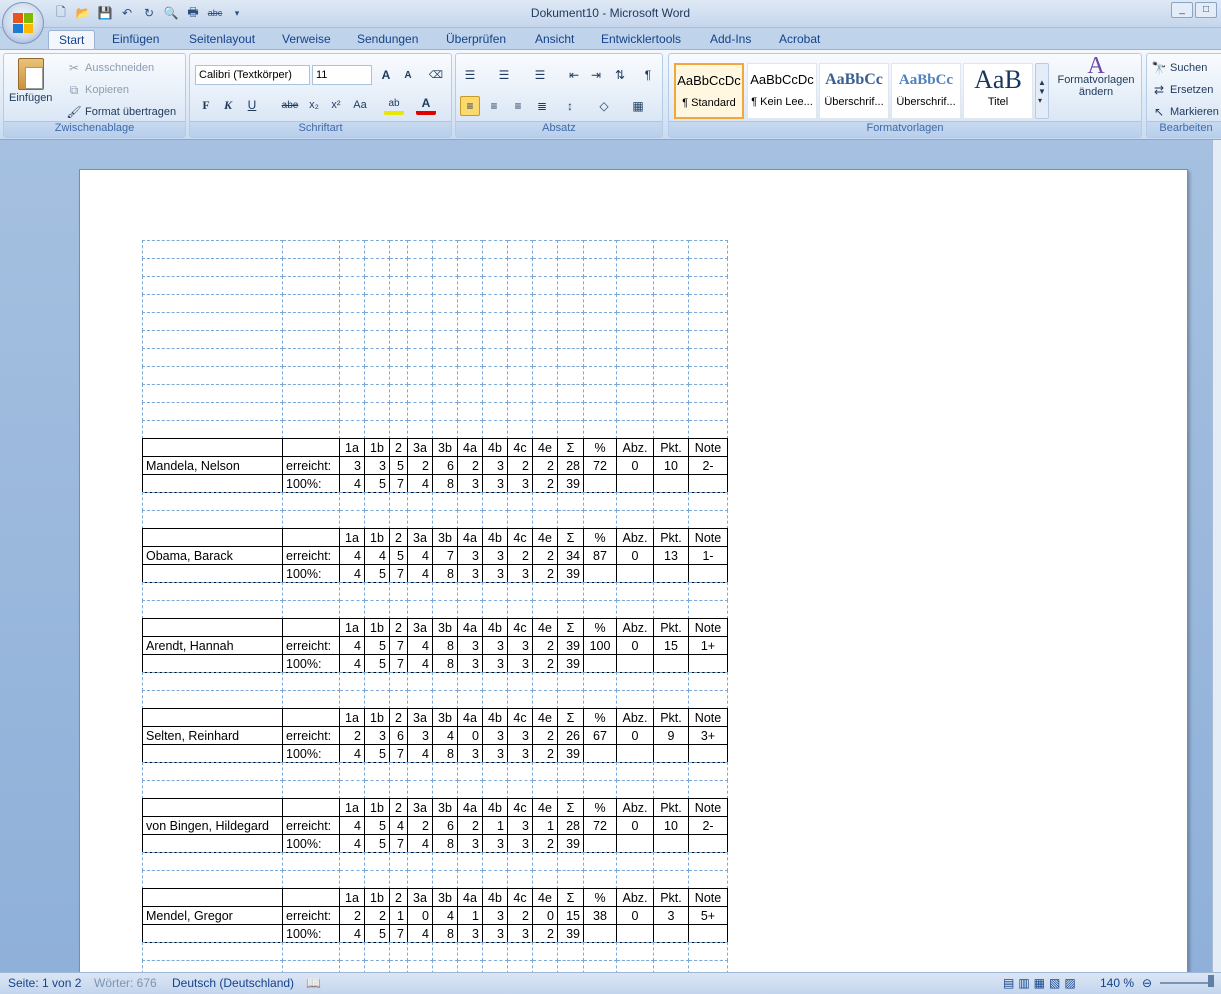 The width and height of the screenshot is (1221, 994). I want to click on score-cell: 10, so click(671, 825).